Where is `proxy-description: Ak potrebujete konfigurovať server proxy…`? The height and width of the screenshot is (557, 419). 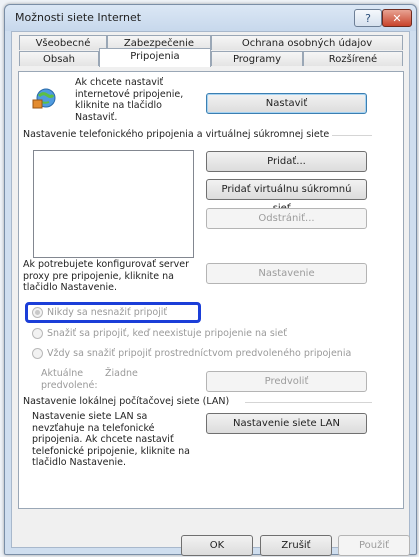 proxy-description: Ak potrebujete konfigurovať server proxy… is located at coordinates (106, 276).